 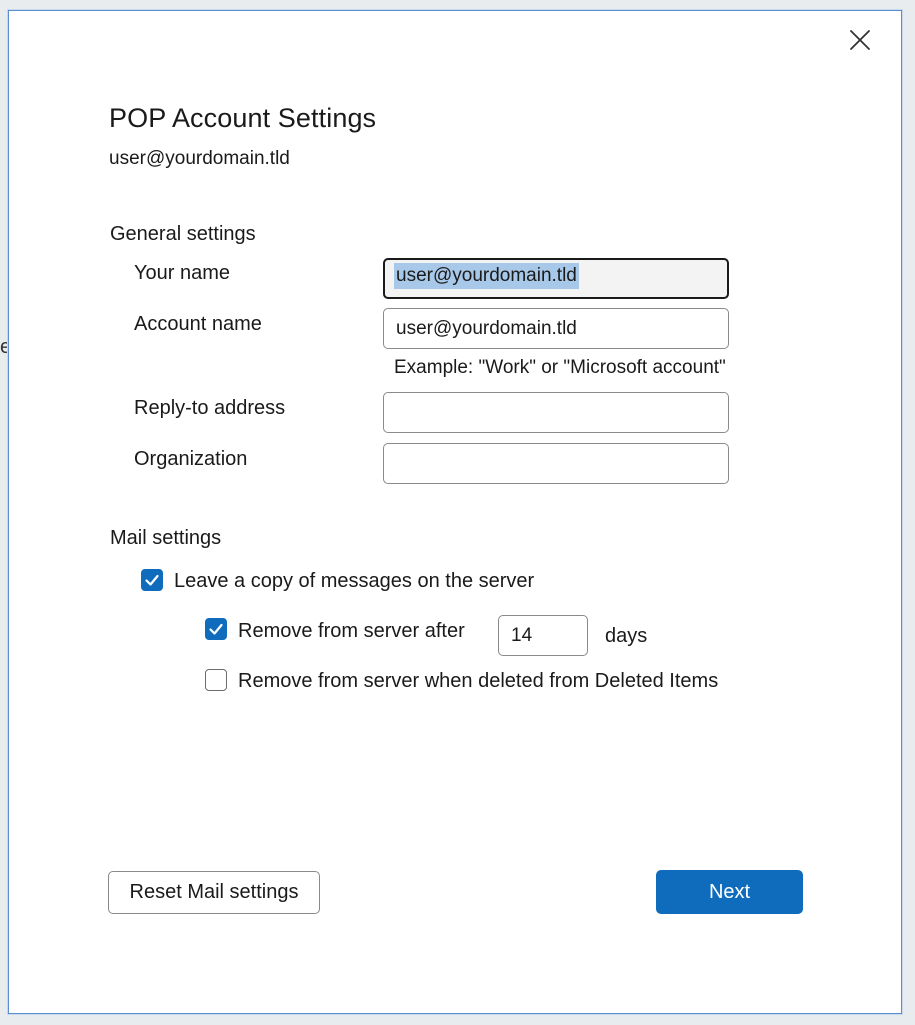 What do you see at coordinates (556, 412) in the screenshot?
I see `reply-to-input` at bounding box center [556, 412].